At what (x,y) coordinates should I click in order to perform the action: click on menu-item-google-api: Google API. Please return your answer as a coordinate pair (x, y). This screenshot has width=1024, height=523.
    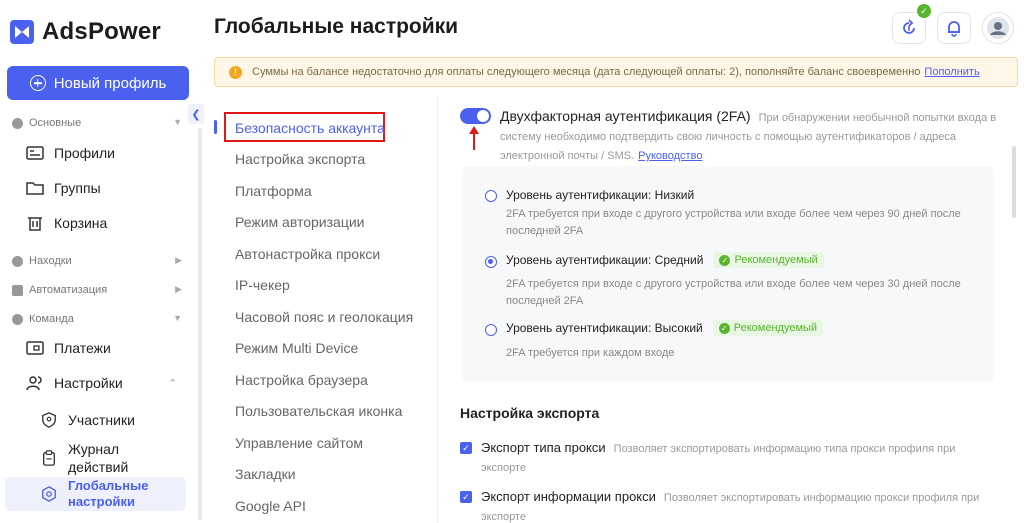
    Looking at the image, I should click on (270, 506).